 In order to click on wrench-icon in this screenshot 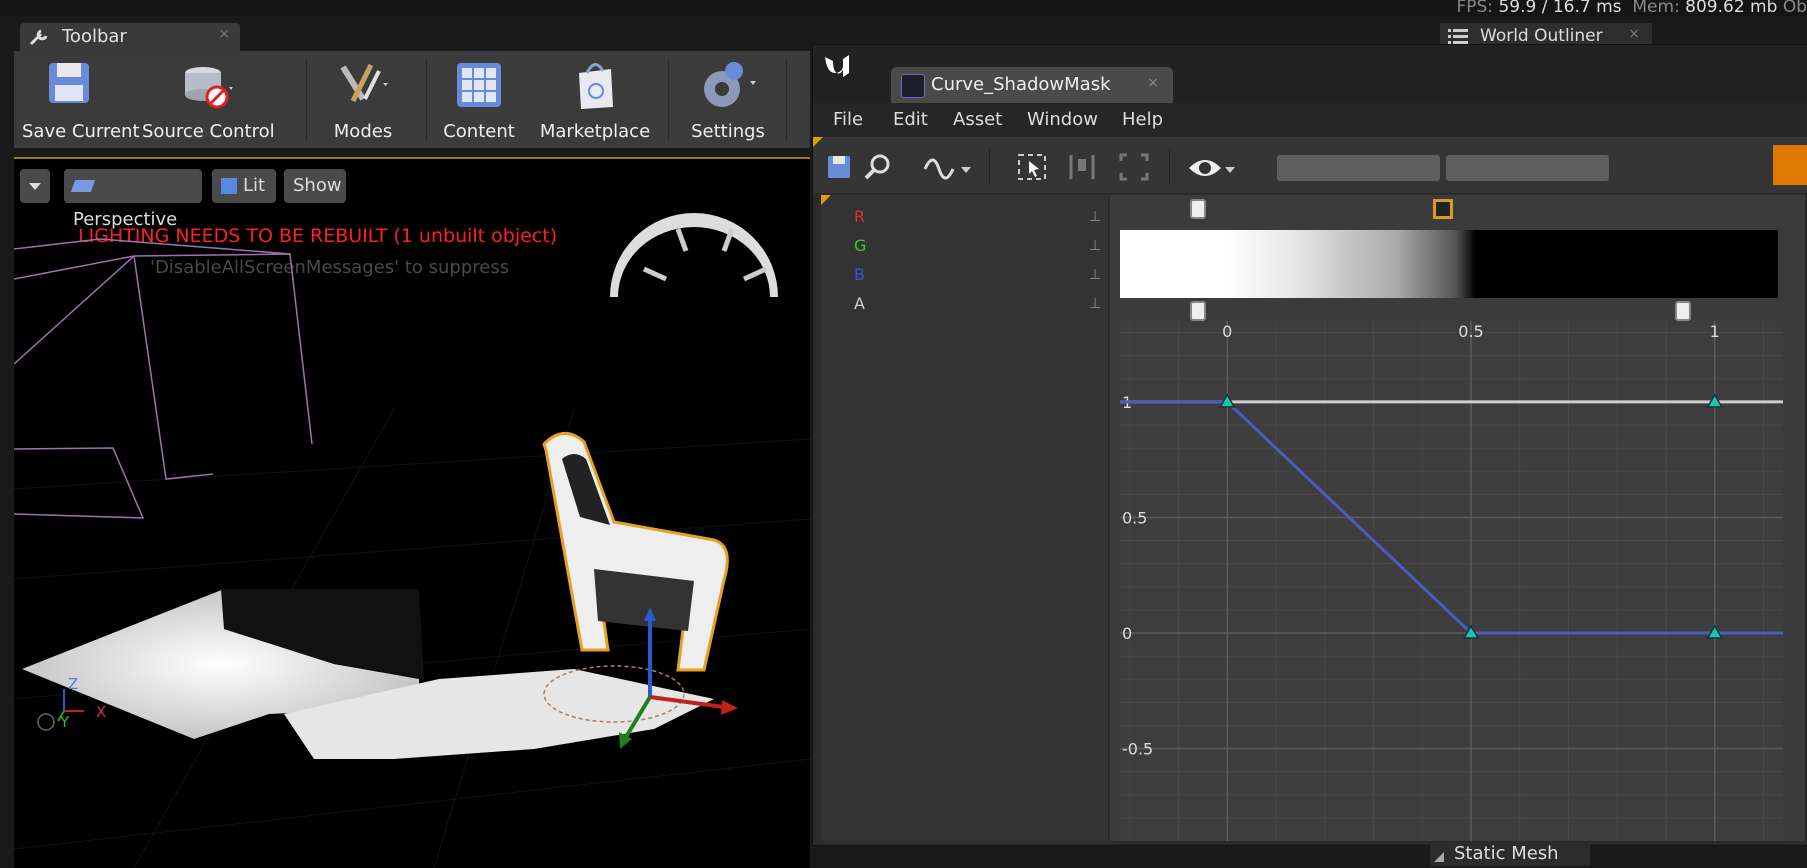, I will do `click(38, 37)`.